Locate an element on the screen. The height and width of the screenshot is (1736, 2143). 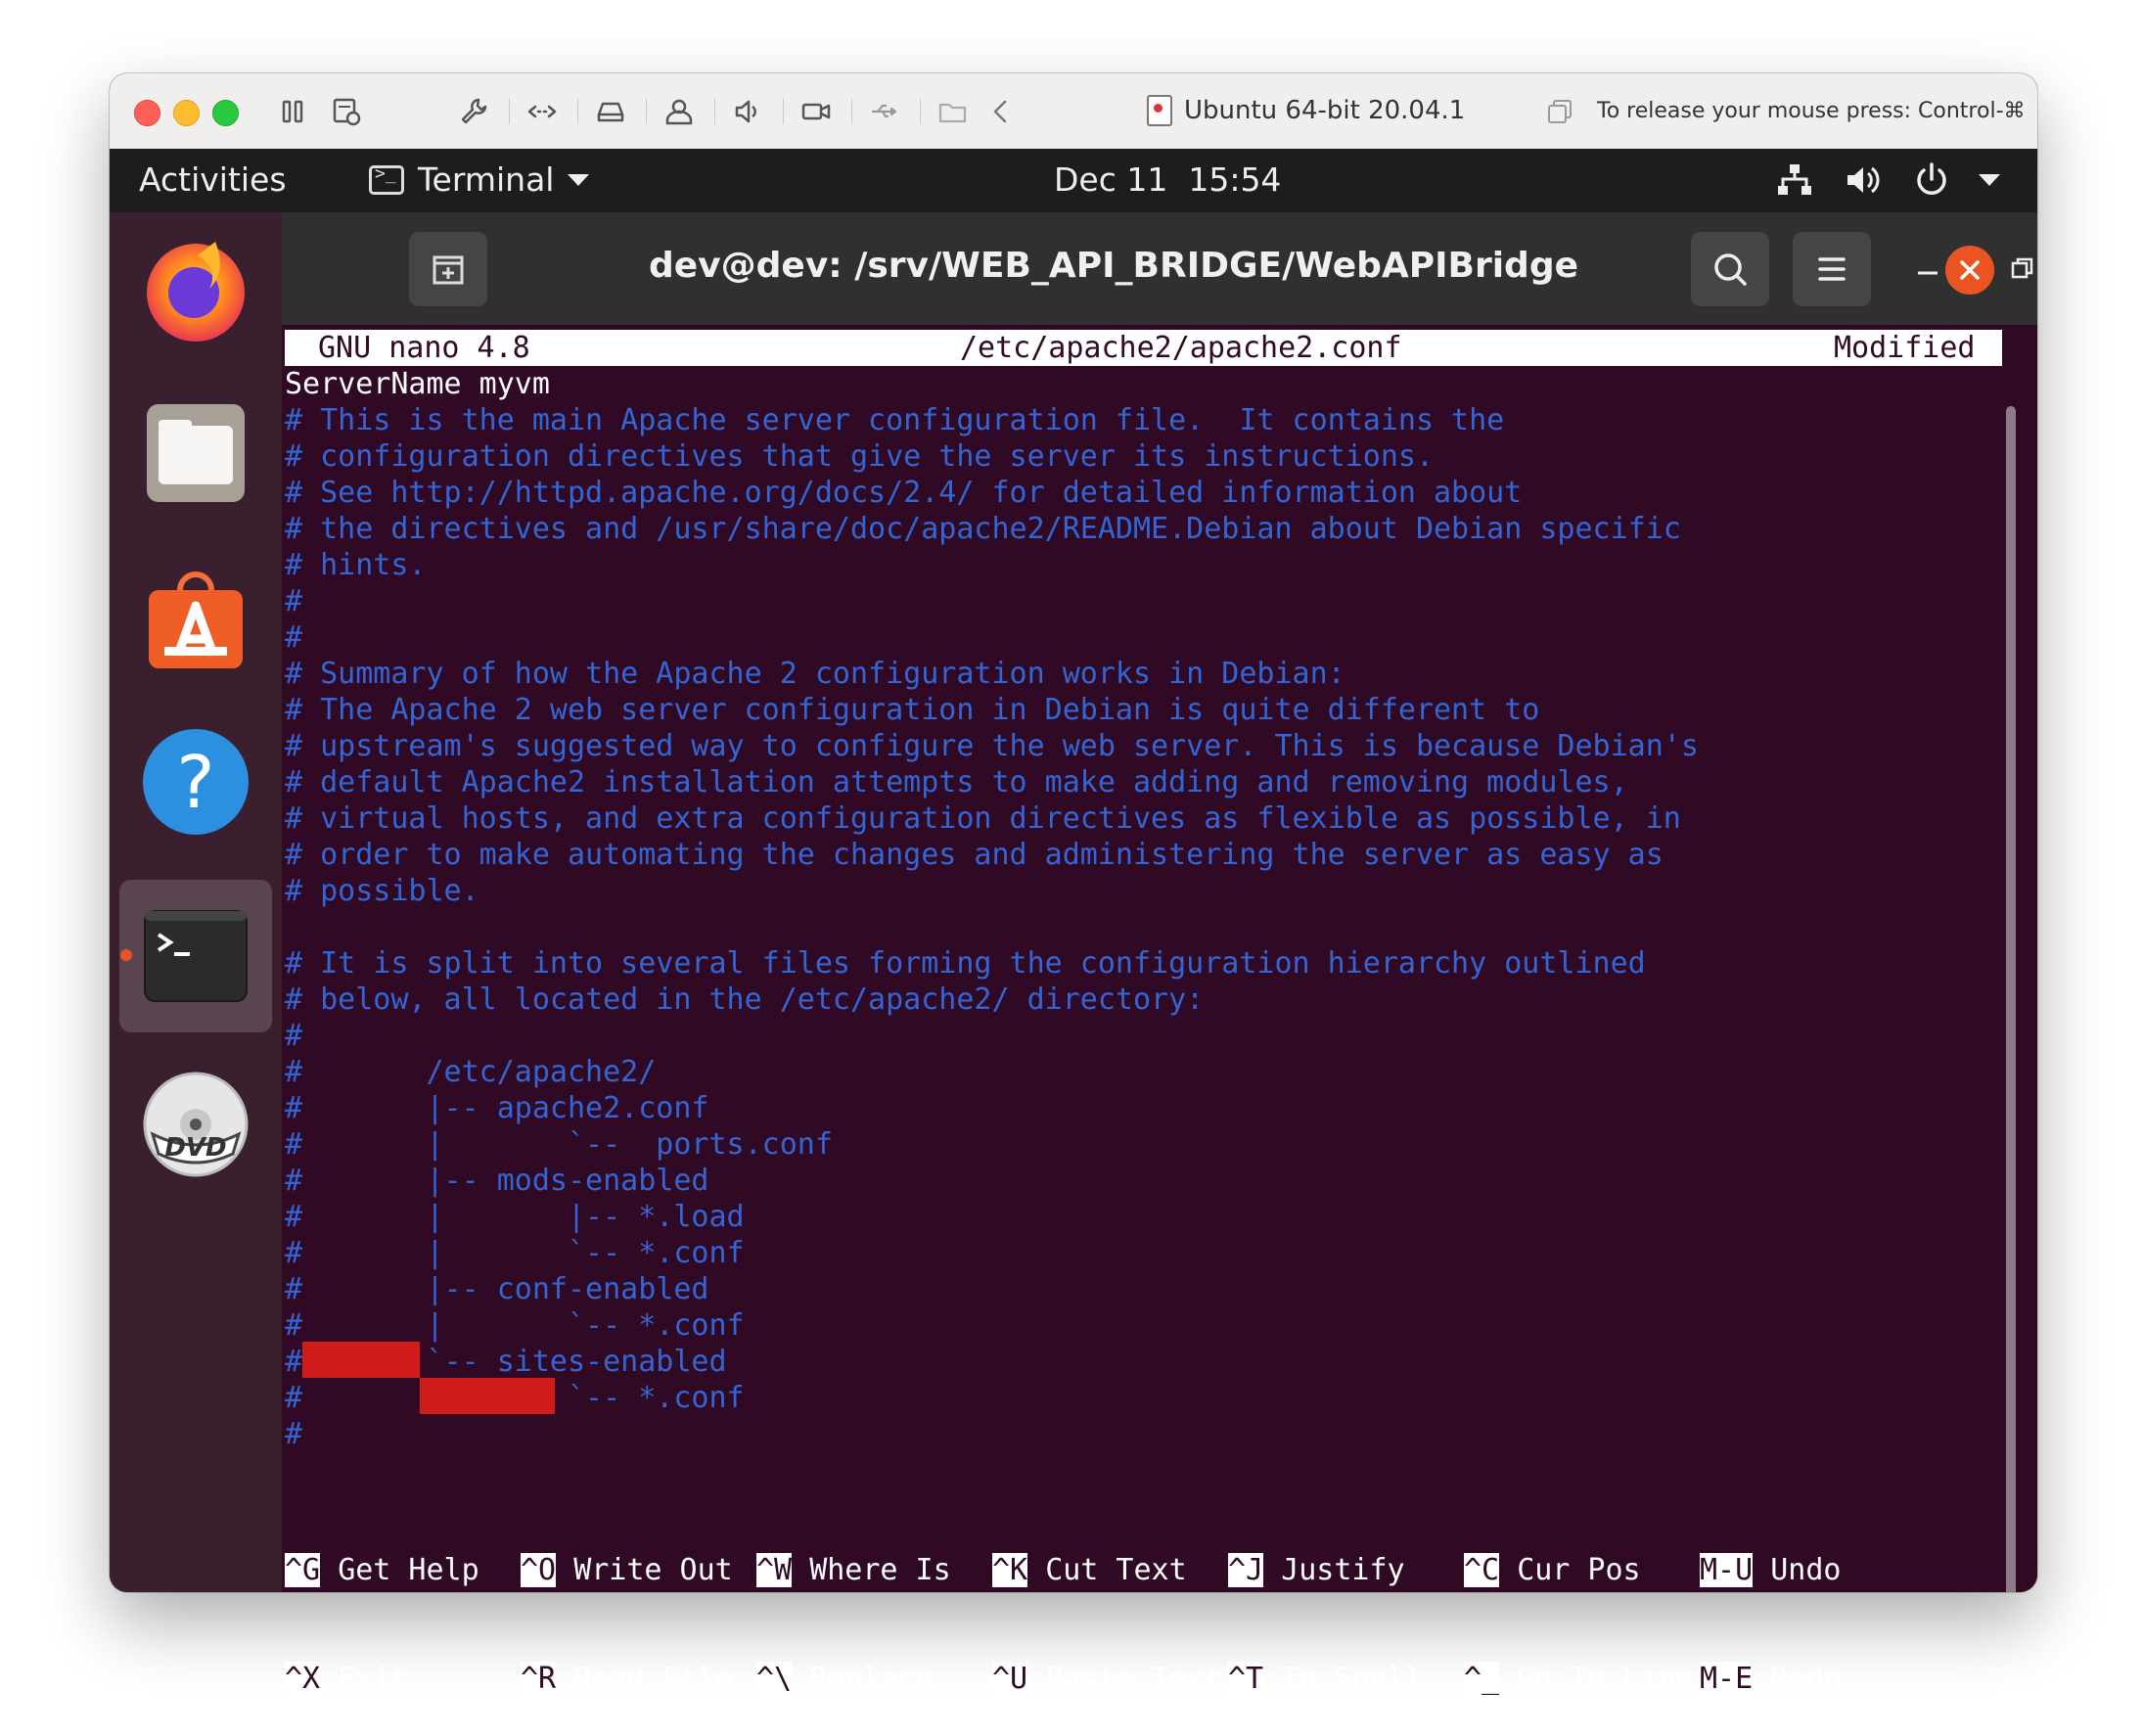
restore-icon is located at coordinates (2020, 270).